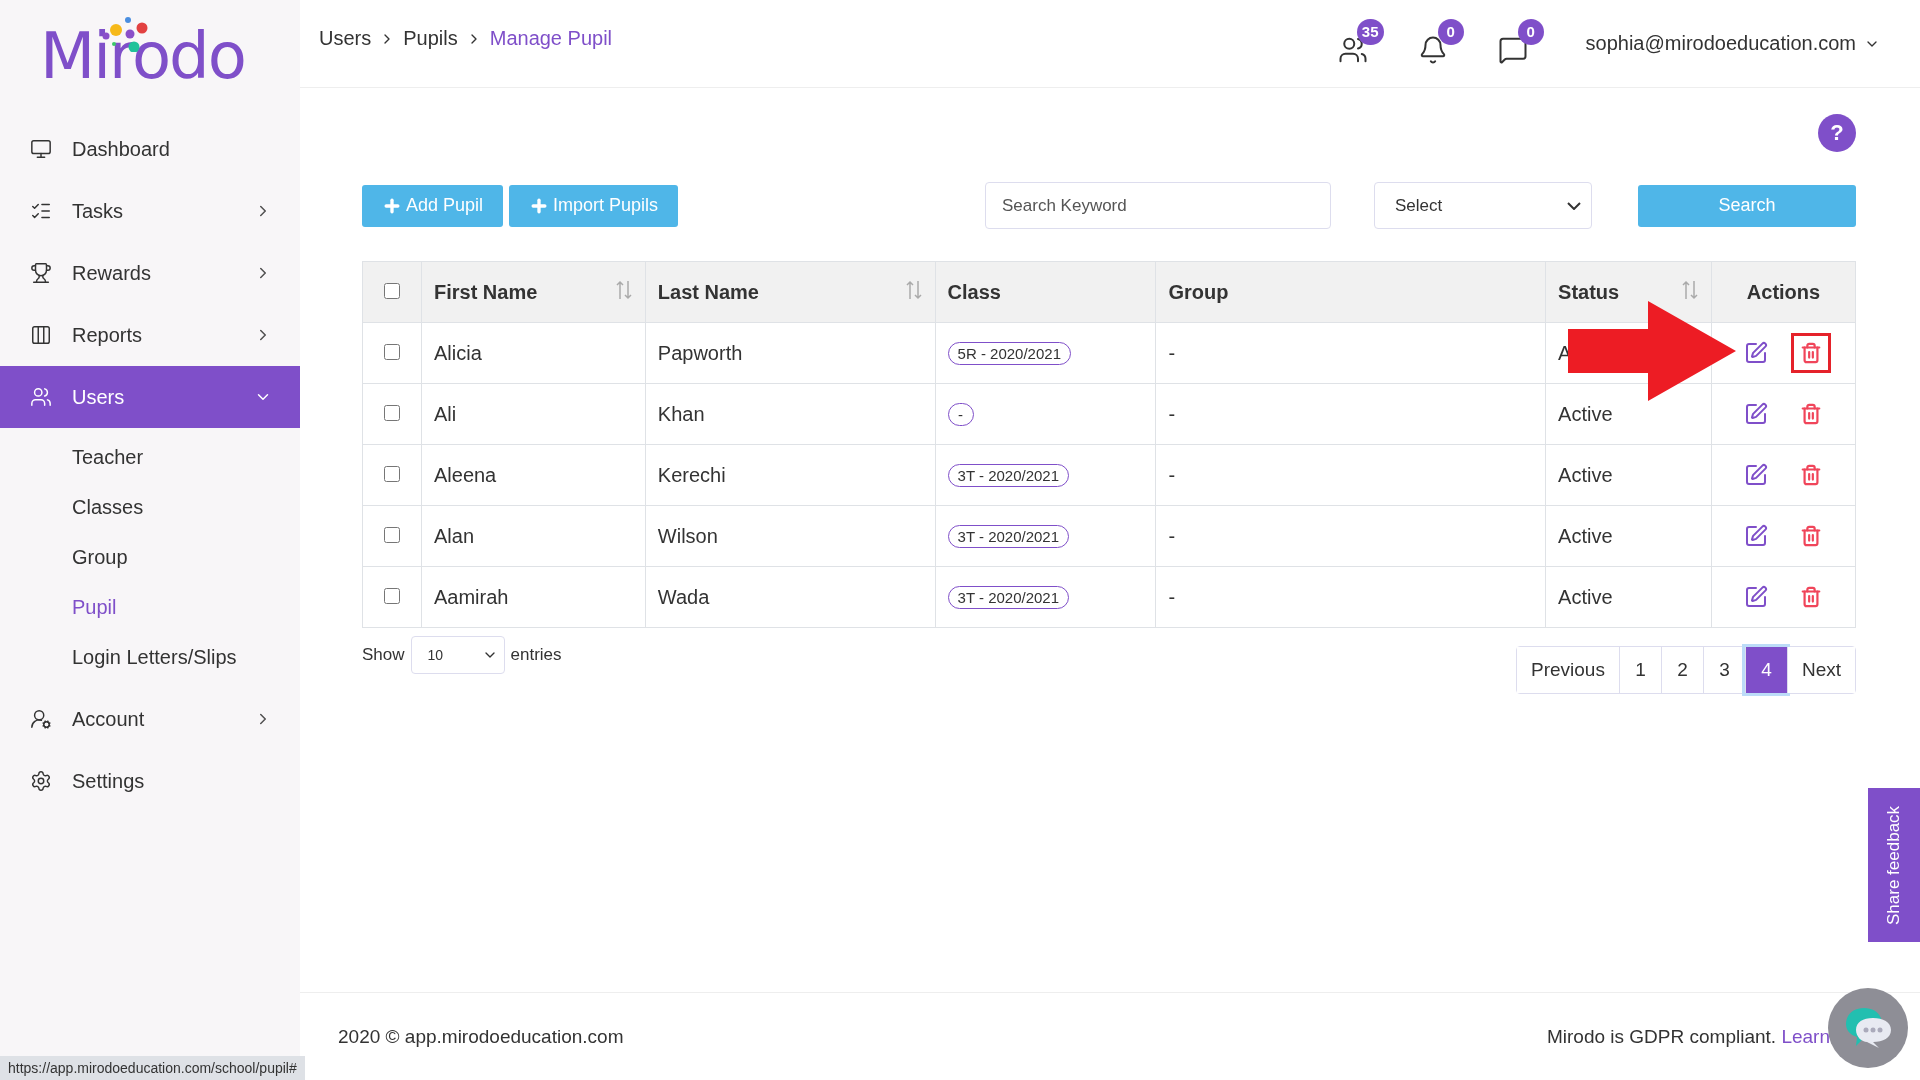 This screenshot has width=1920, height=1080. I want to click on notifications-button: 0, so click(1438, 43).